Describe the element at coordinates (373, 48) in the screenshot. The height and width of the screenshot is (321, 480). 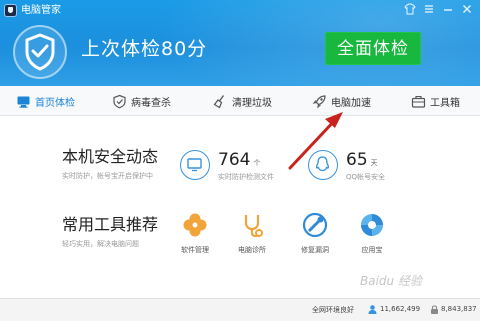
I see `full-check-button: 全面体检` at that location.